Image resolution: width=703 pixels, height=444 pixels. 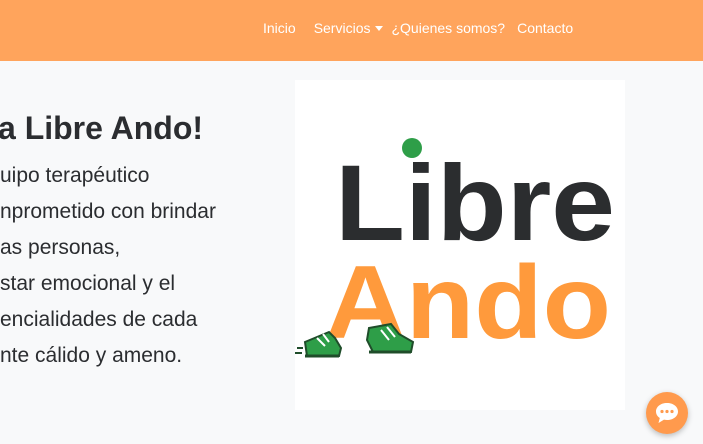 What do you see at coordinates (342, 28) in the screenshot?
I see `nav-link-servicios-label: Servicios` at bounding box center [342, 28].